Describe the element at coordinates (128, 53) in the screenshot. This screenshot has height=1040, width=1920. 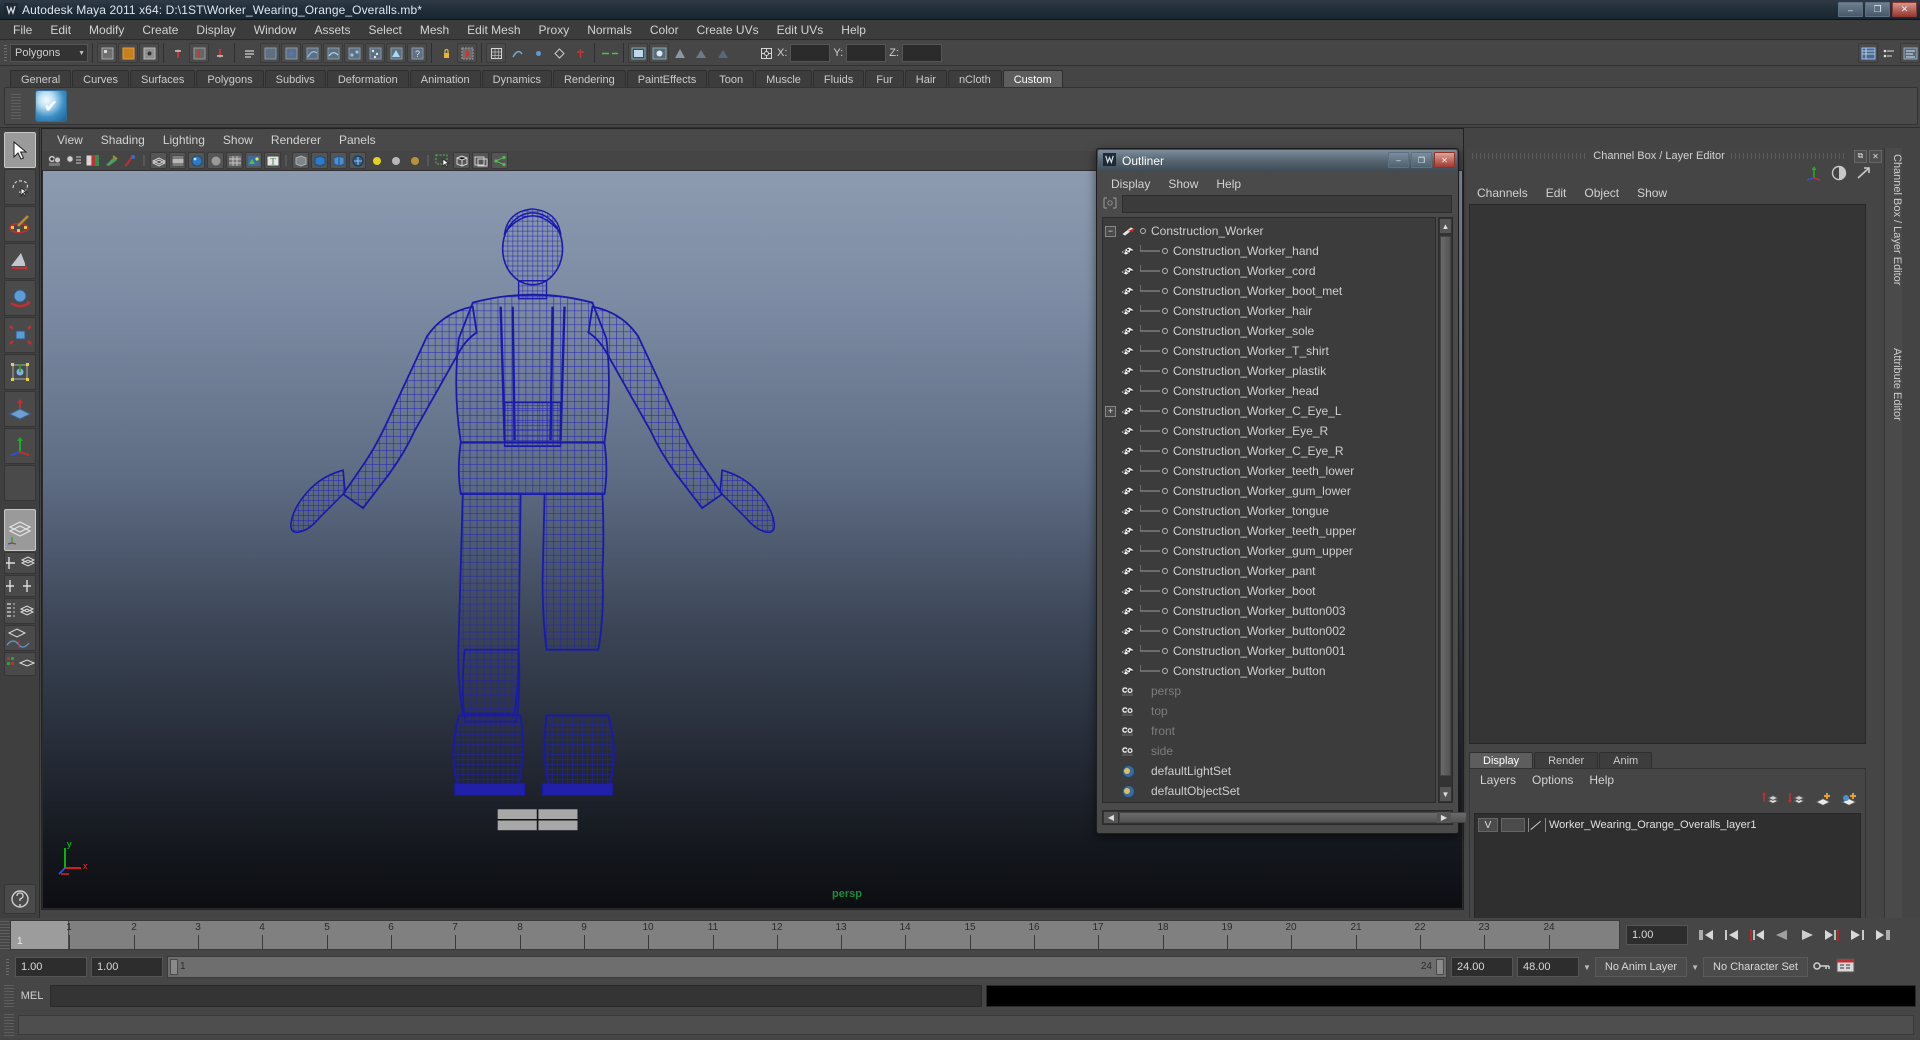
I see `select-by-object-icon` at that location.